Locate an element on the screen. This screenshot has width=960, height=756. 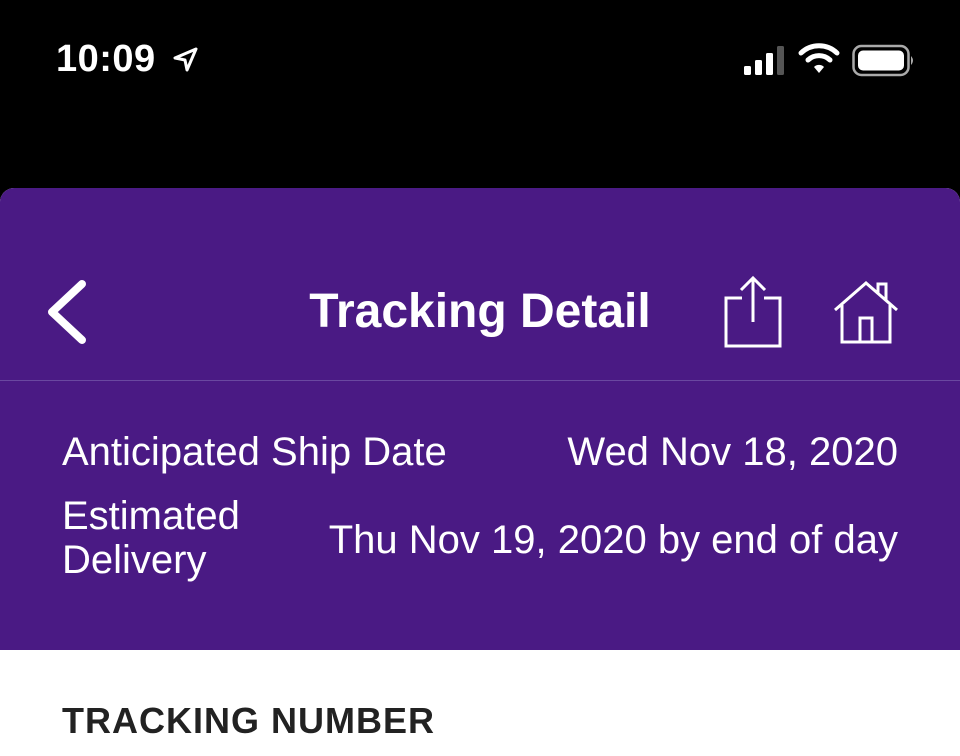
back-button is located at coordinates (67, 312).